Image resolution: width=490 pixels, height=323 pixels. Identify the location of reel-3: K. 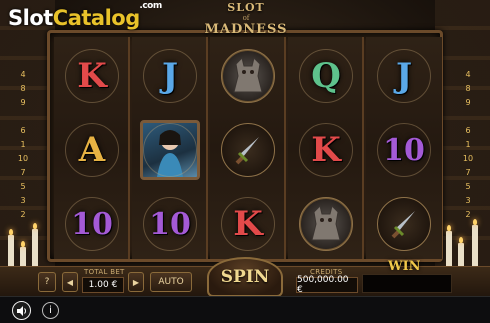
(248, 148).